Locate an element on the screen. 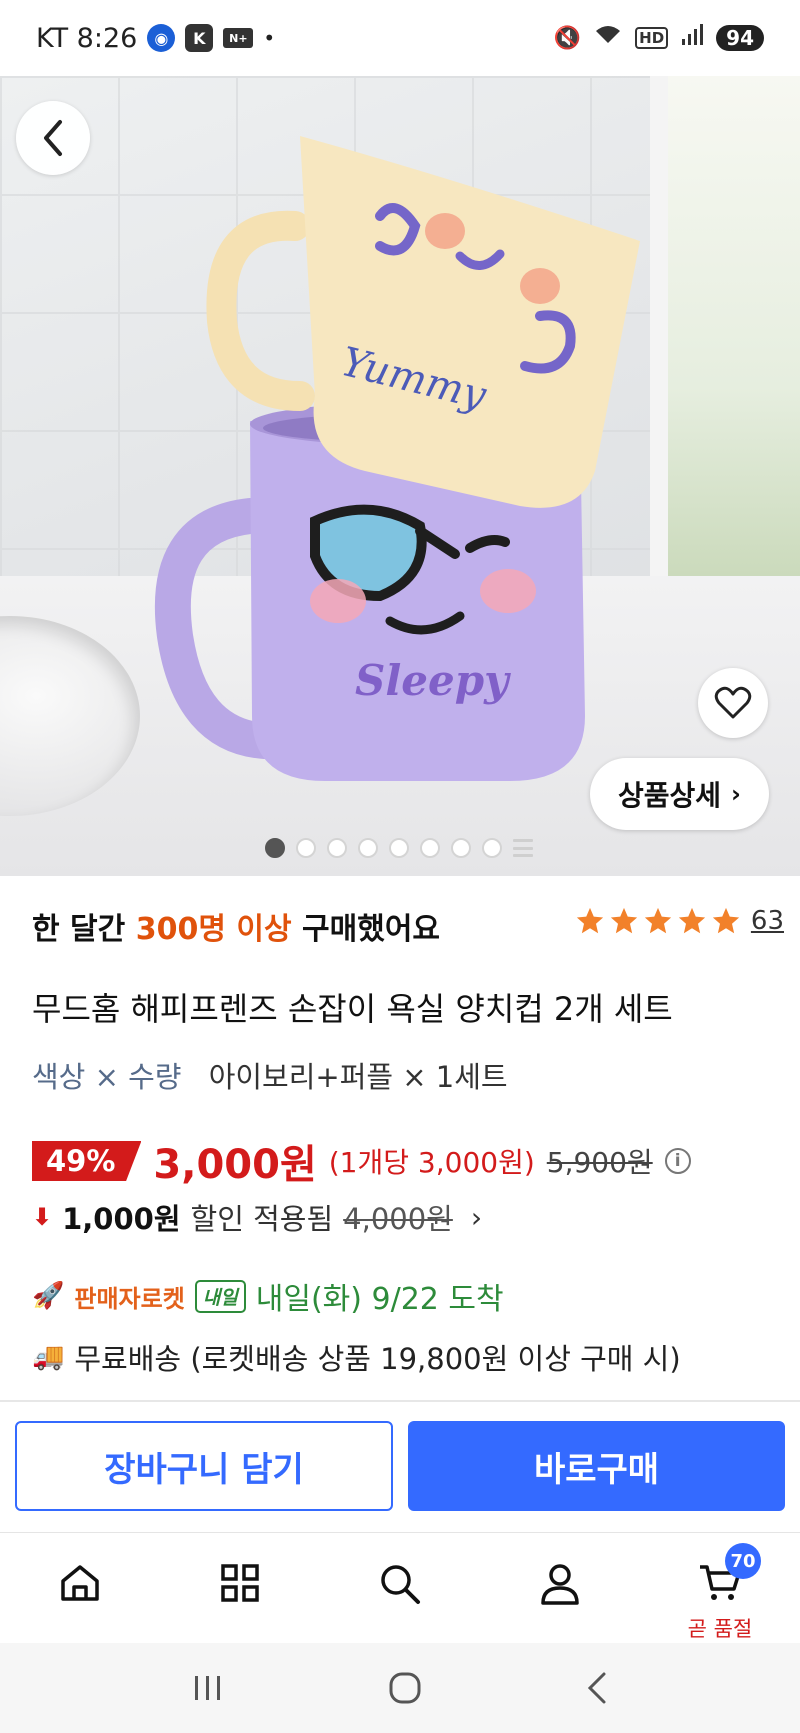 The width and height of the screenshot is (800, 1733). delivery-row: 🚀 판매자로켓 내일 내일(화) 9/22 도착 is located at coordinates (268, 1296).